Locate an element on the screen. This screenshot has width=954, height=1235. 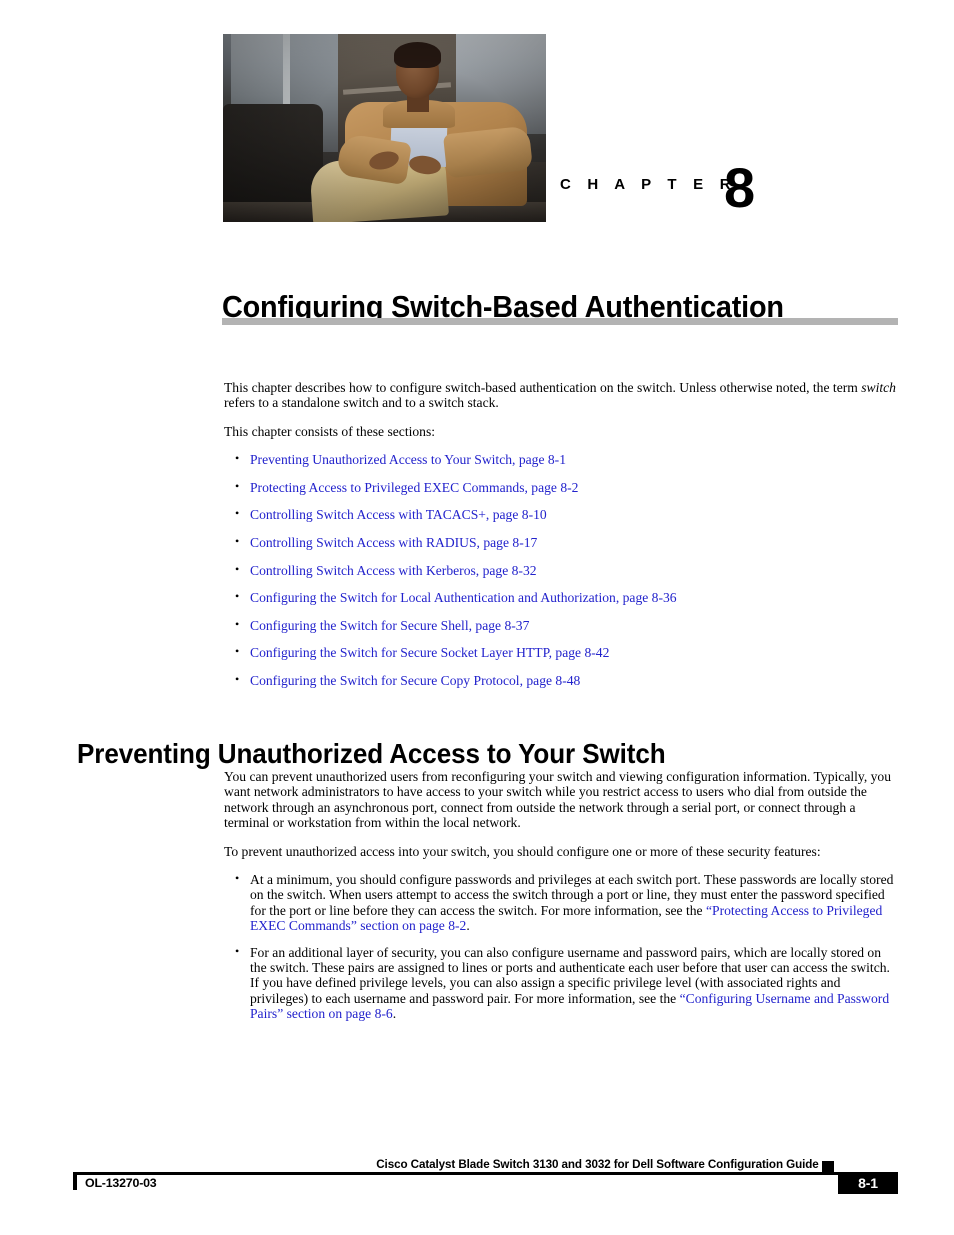
title-divider is located at coordinates (560, 321).